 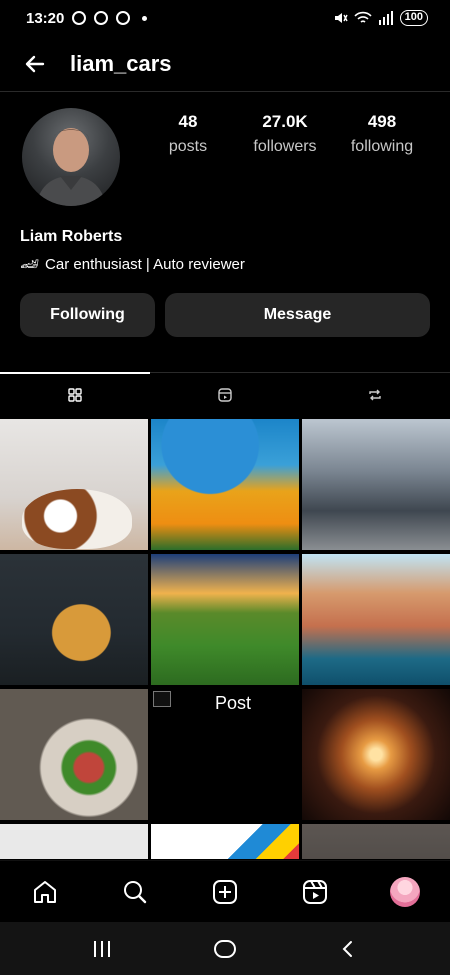 I want to click on nav-reels, so click(x=315, y=892).